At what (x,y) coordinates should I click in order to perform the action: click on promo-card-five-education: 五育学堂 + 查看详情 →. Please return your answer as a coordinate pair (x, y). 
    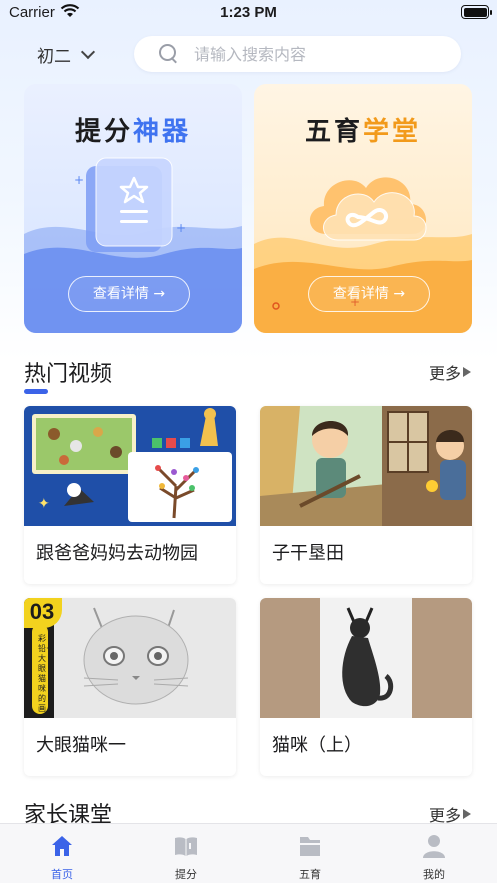
    Looking at the image, I should click on (363, 208).